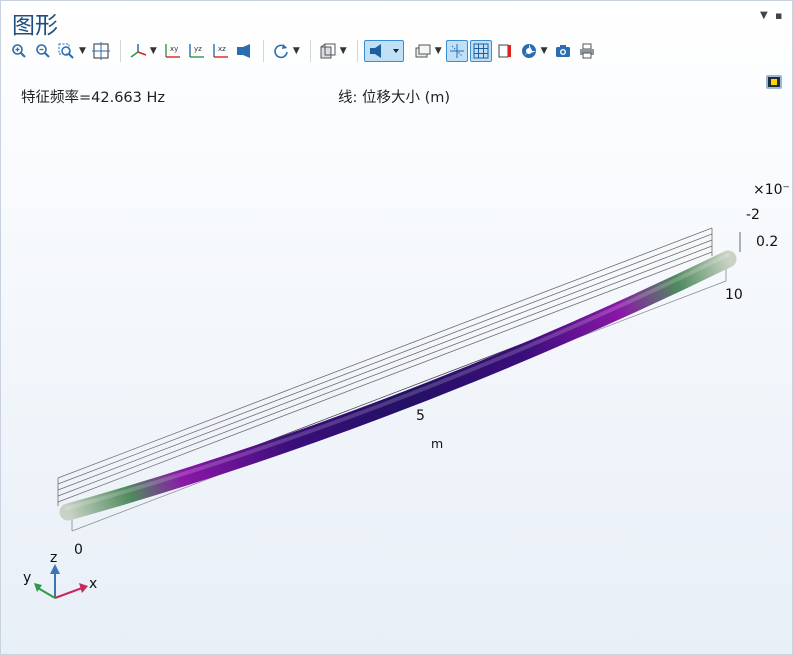 The height and width of the screenshot is (655, 793). What do you see at coordinates (27, 578) in the screenshot?
I see `triad-y-label: y` at bounding box center [27, 578].